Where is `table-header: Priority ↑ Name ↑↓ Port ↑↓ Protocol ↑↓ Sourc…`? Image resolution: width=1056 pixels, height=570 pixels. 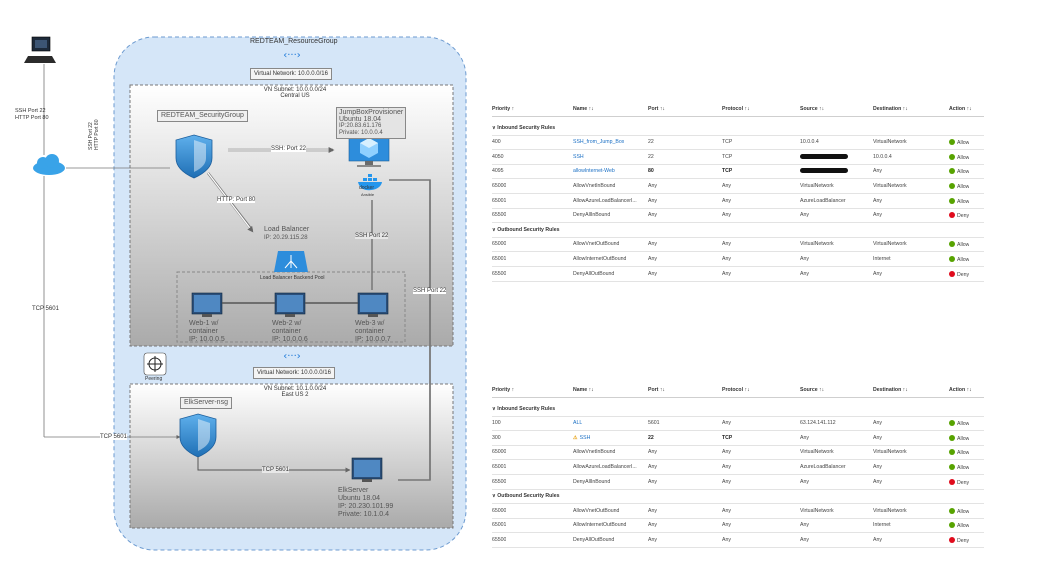 table-header: Priority ↑ Name ↑↓ Port ↑↓ Protocol ↑↓ Sourc… is located at coordinates (738, 109).